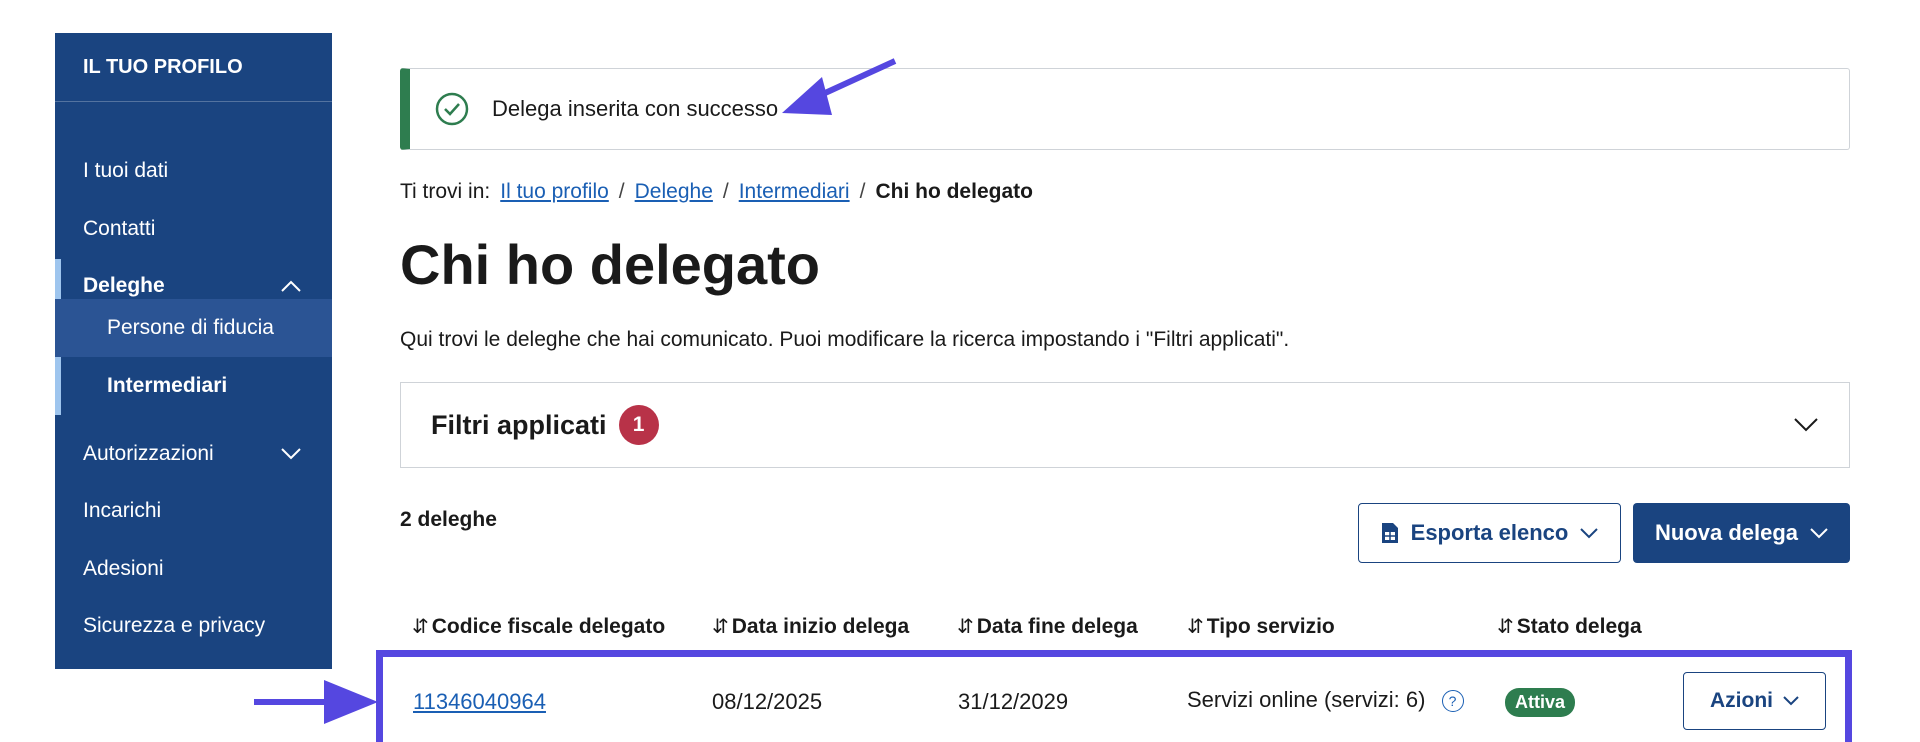  Describe the element at coordinates (174, 625) in the screenshot. I see `sidebar-item-label: Sicurezza e privacy` at that location.